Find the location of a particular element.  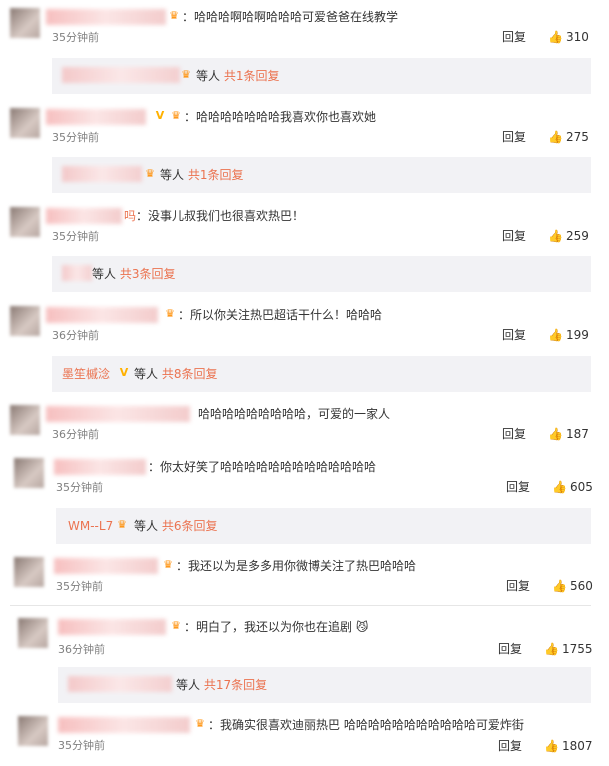

comment-text: ：你太好笑了哈哈哈哈哈哈哈哈哈哈哈哈哈 is located at coordinates (262, 467).